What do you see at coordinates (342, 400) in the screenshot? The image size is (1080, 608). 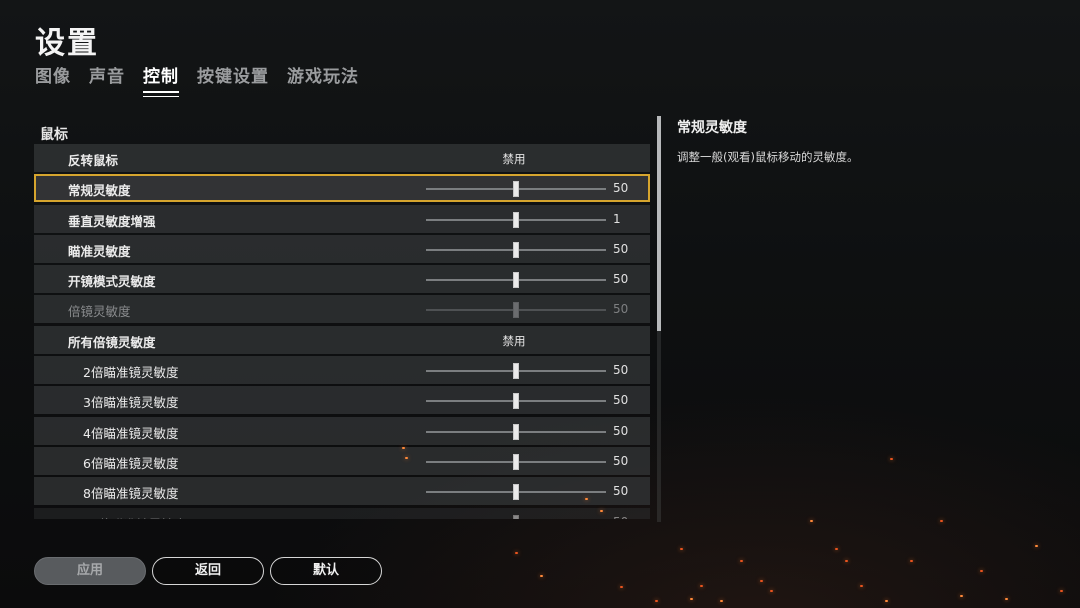 I see `setting-row: 3倍瞄准镜灵敏度 50` at bounding box center [342, 400].